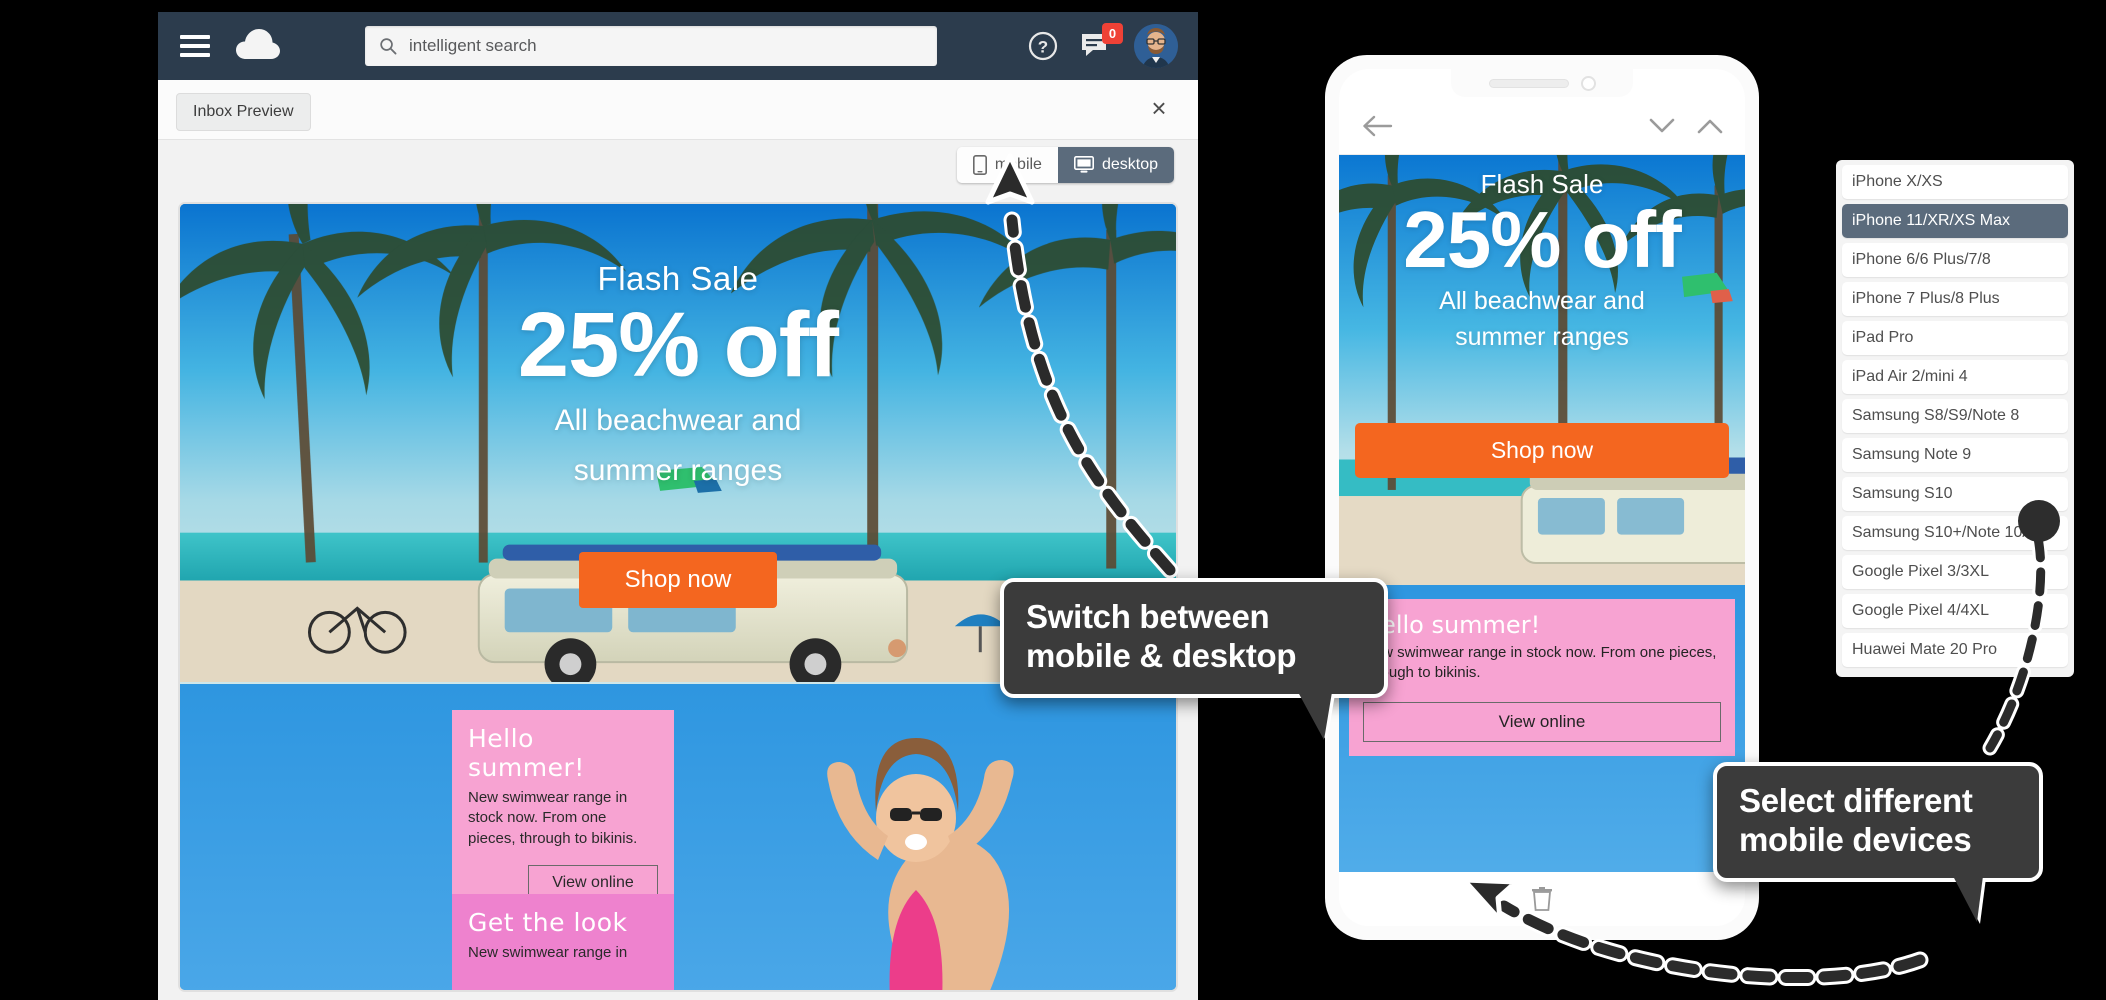  Describe the element at coordinates (1955, 572) in the screenshot. I see `device-list-item: Google Pixel 3/3XL` at that location.